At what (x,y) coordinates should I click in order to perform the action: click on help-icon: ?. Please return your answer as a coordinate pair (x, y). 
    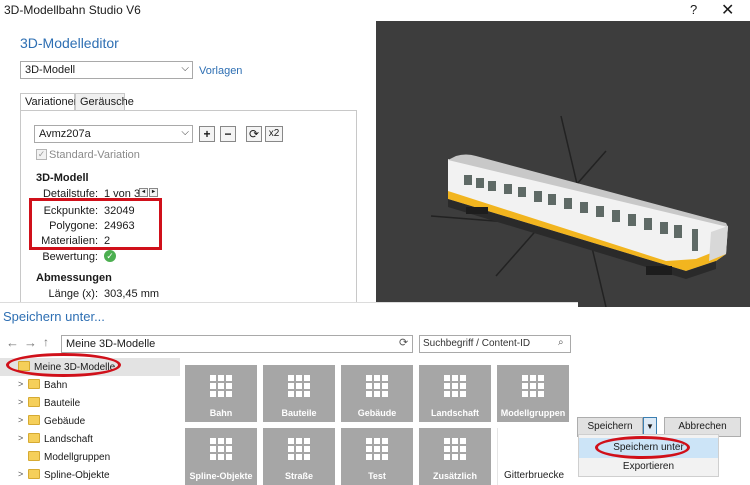
    Looking at the image, I should click on (693, 9).